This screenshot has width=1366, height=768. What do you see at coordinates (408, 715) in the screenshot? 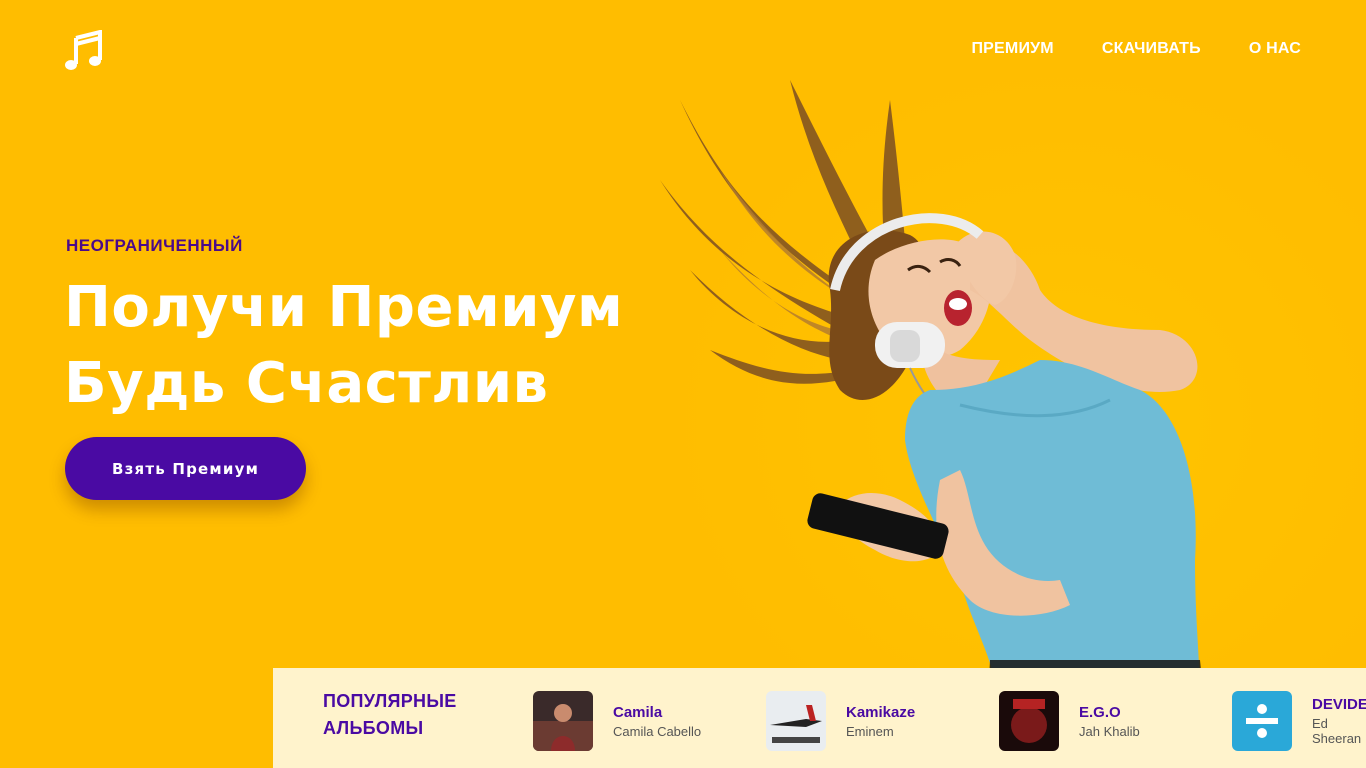
I see `popular-albums-heading: ПОПУЛЯРНЫЕ АЛЬБОМЫ` at bounding box center [408, 715].